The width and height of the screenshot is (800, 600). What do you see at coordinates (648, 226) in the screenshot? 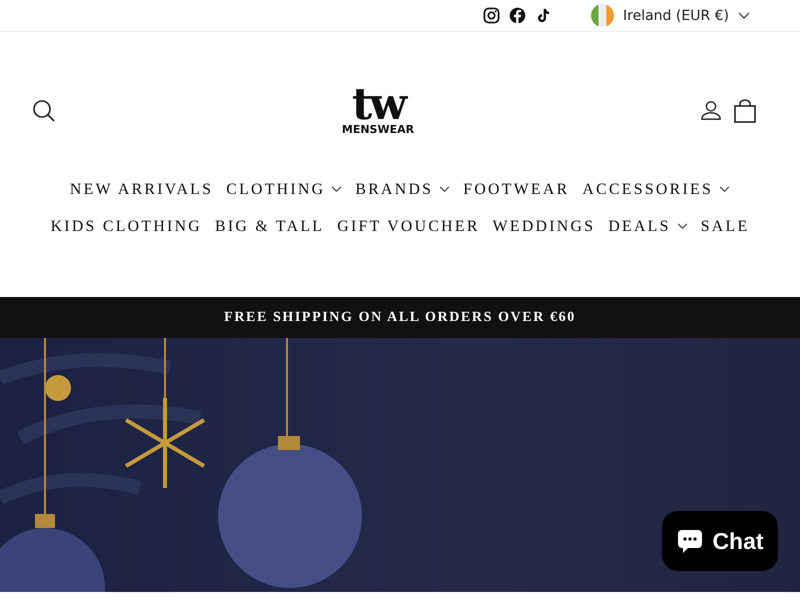
I see `nav-link: DEALS` at bounding box center [648, 226].